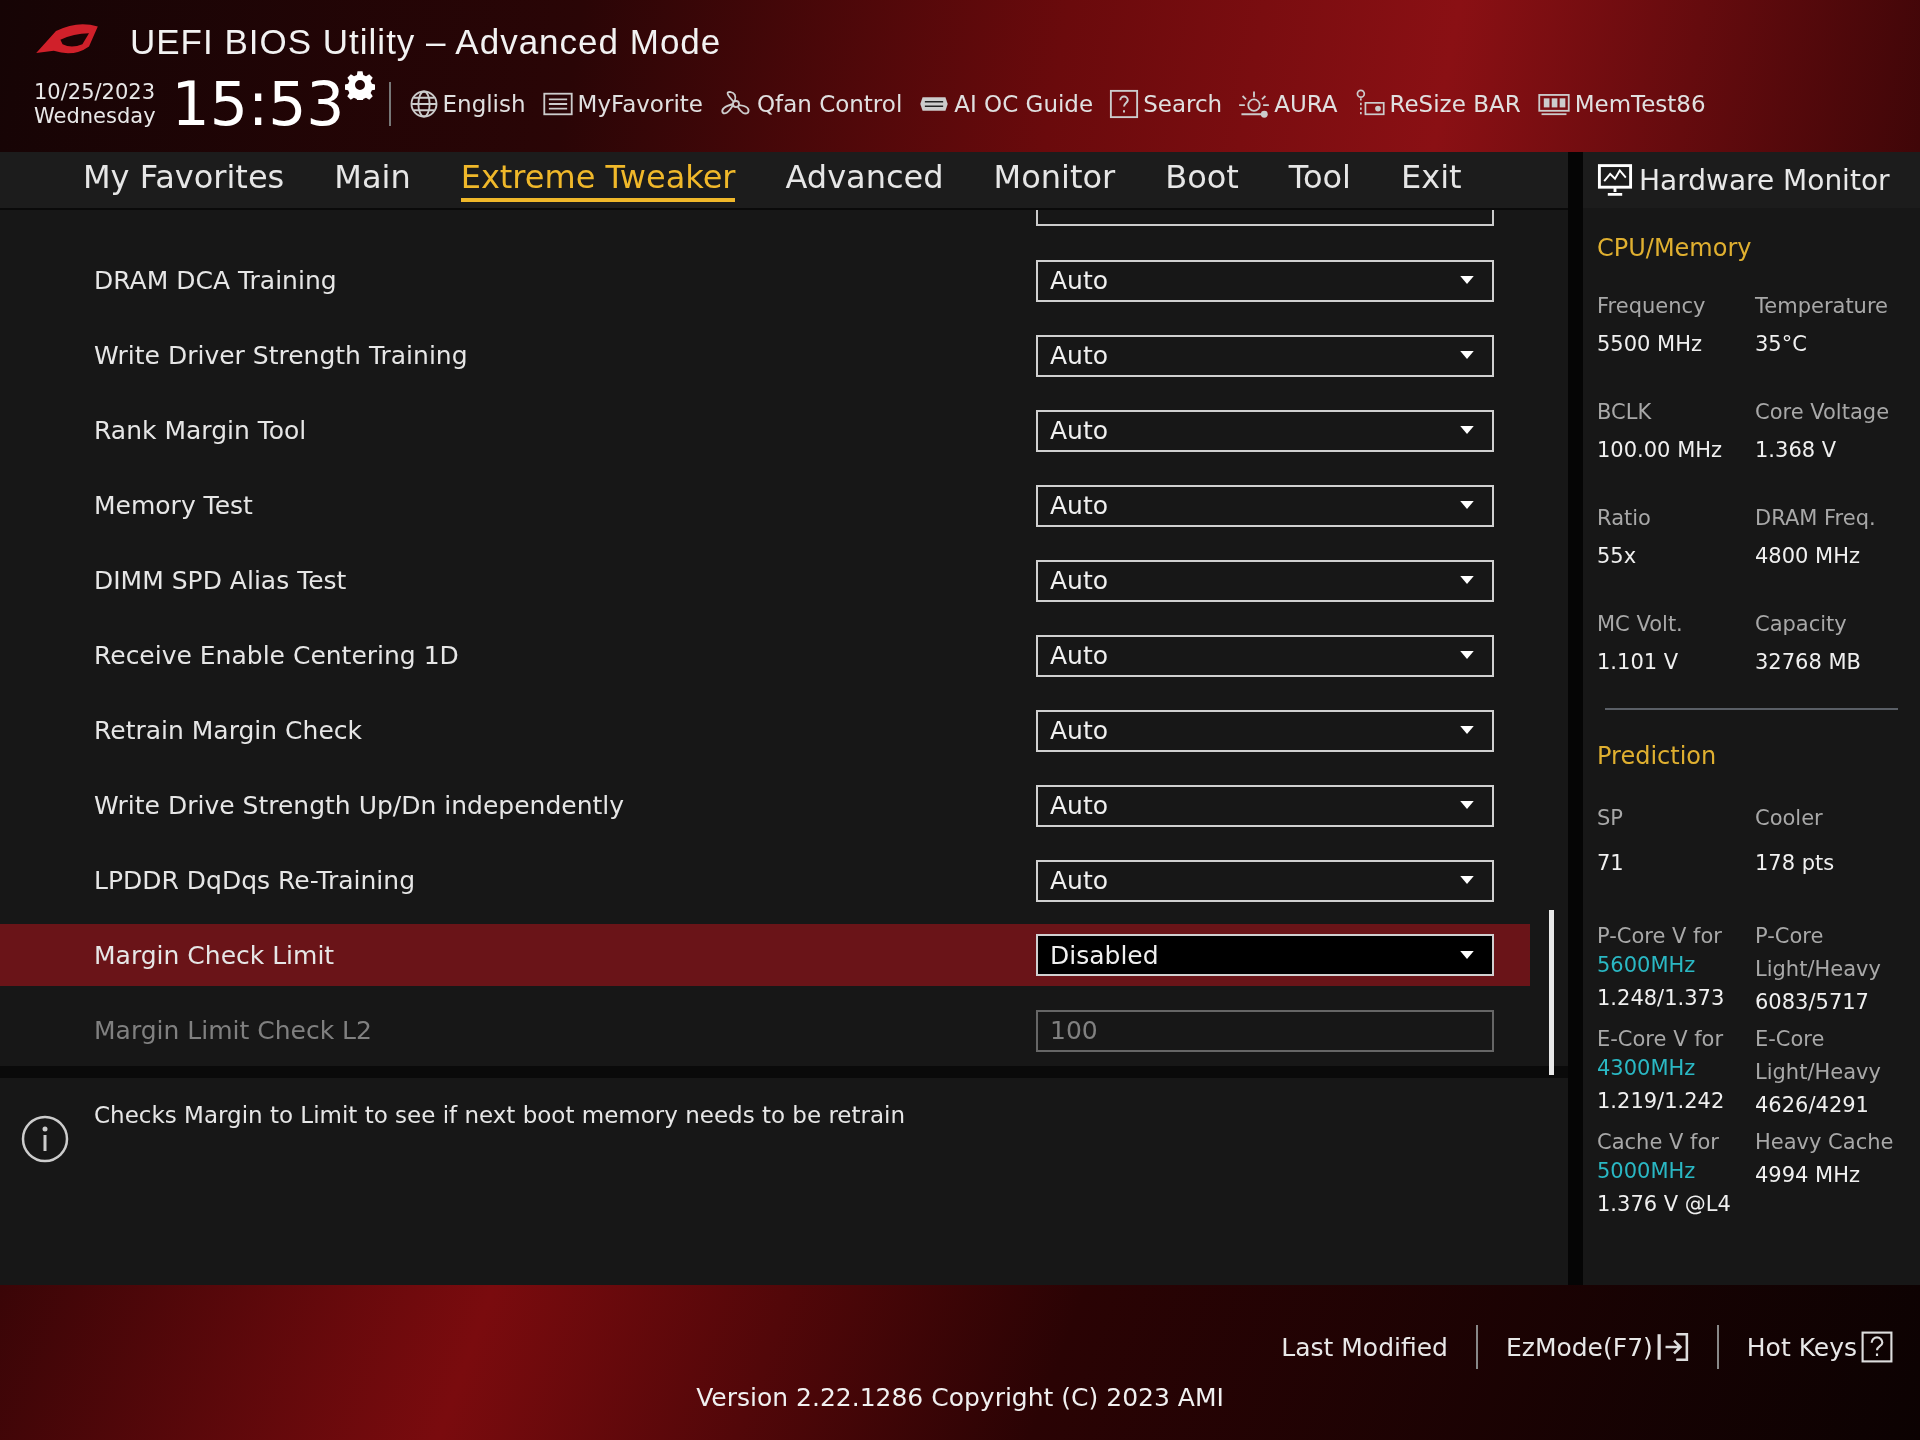 This screenshot has width=1920, height=1440. Describe the element at coordinates (1661, 1039) in the screenshot. I see `metric-label: E-Core V for` at that location.